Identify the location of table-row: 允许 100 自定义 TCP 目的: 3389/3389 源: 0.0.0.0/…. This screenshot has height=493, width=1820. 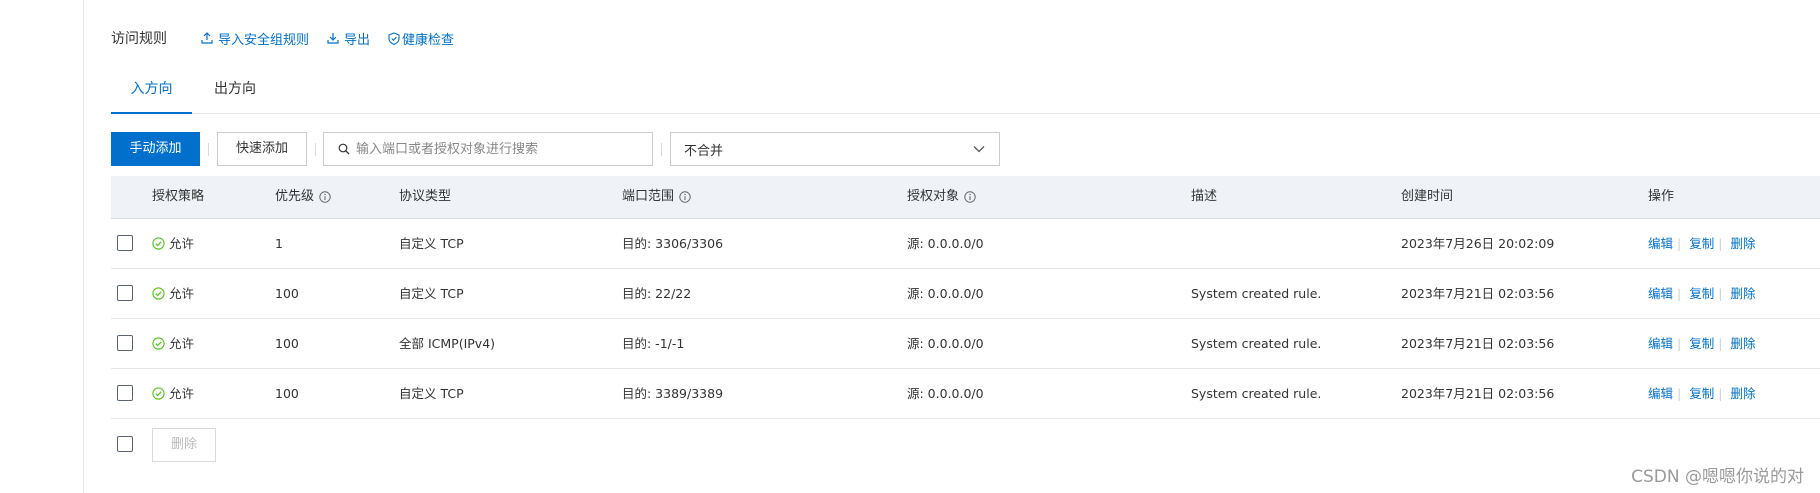
(965, 394).